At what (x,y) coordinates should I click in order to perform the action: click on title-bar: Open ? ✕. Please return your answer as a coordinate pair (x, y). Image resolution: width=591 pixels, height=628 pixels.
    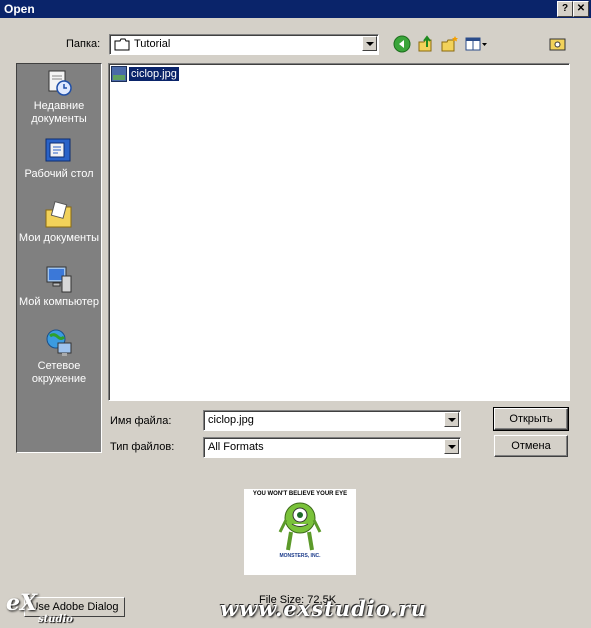
    Looking at the image, I should click on (295, 9).